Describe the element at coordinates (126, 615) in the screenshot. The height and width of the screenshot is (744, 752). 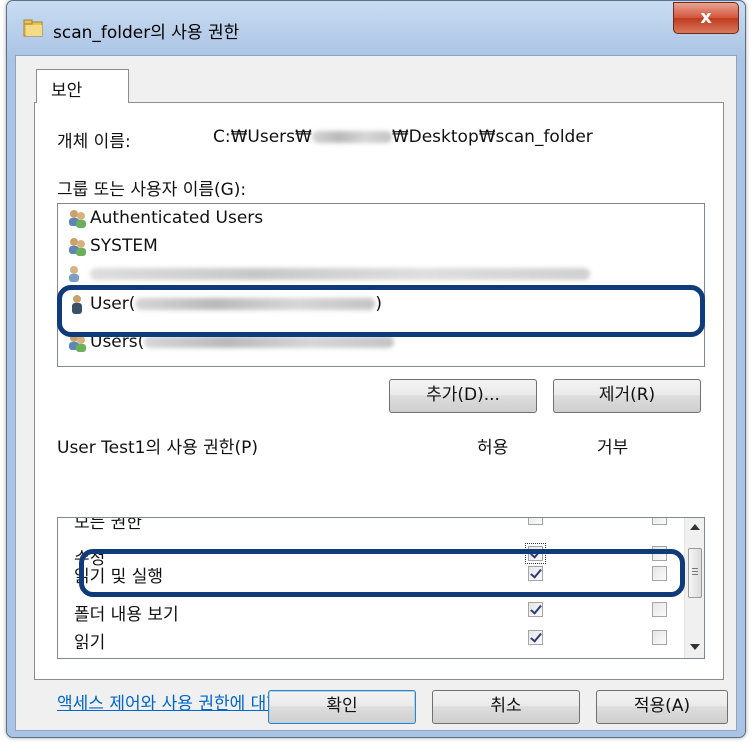
I see `permission-name: 폴더 내용 보기` at that location.